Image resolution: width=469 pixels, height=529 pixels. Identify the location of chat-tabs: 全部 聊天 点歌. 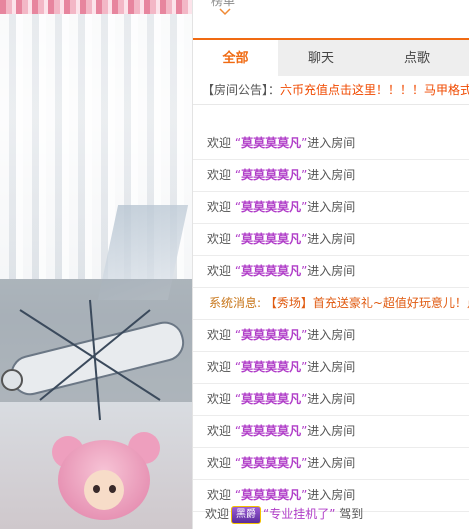
(331, 58).